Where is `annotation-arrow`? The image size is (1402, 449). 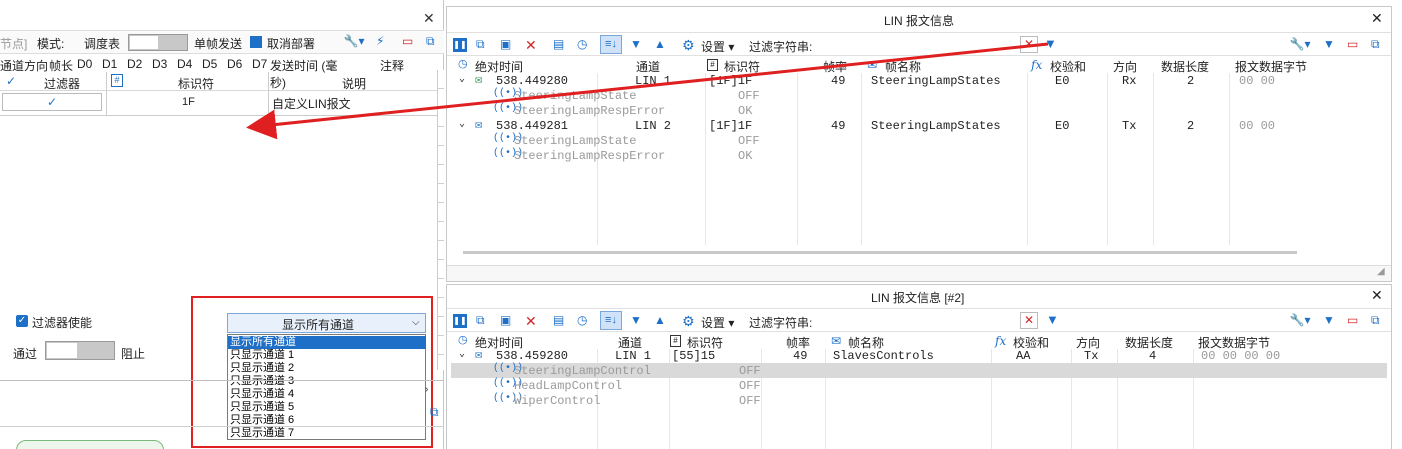
annotation-arrow is located at coordinates (647, 91).